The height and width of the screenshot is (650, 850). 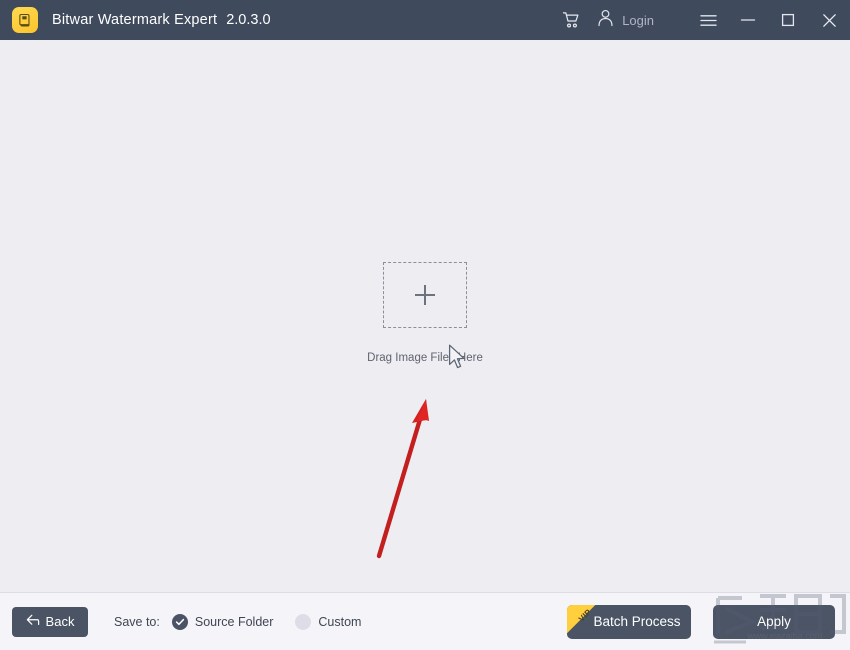 I want to click on radio-option-custom: Custom, so click(x=328, y=621).